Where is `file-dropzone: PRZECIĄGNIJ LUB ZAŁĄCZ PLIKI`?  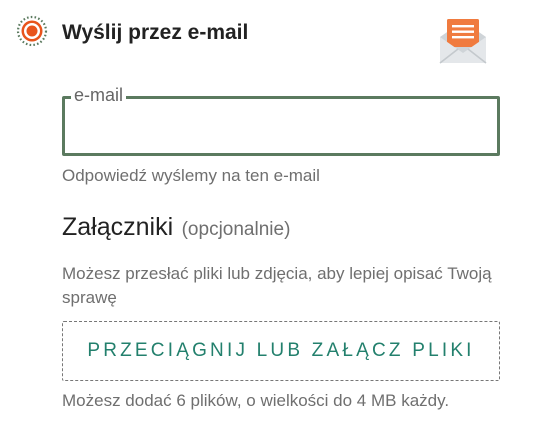 file-dropzone: PRZECIĄGNIJ LUB ZAŁĄCZ PLIKI is located at coordinates (281, 351).